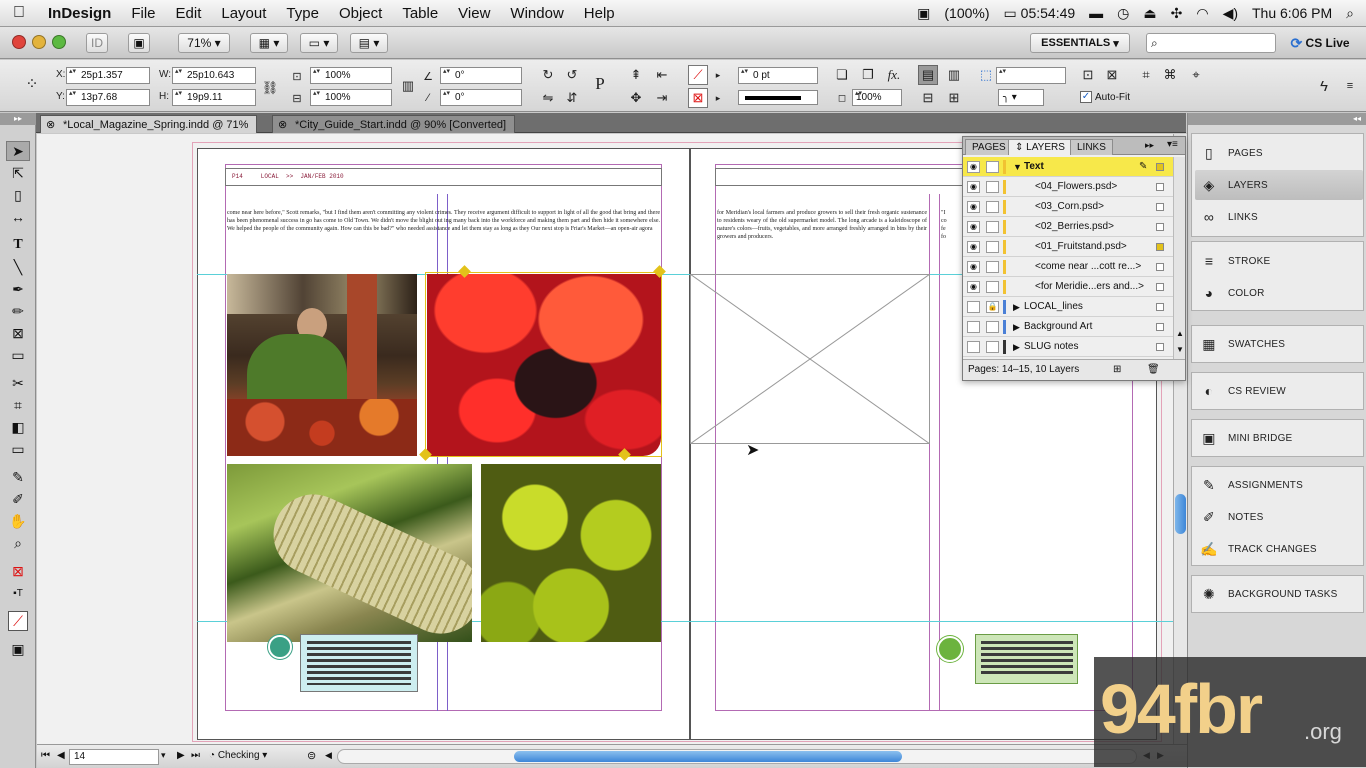 This screenshot has height=768, width=1366. What do you see at coordinates (1170, 75) in the screenshot?
I see `fit-content-to-frame-icon: ⌘` at bounding box center [1170, 75].